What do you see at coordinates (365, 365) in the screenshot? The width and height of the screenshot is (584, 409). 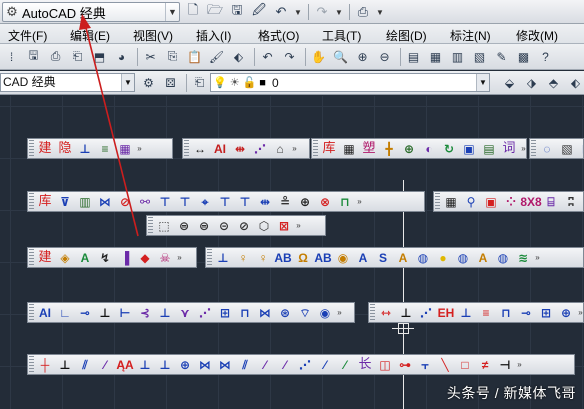 I see `tool-icon: 长` at bounding box center [365, 365].